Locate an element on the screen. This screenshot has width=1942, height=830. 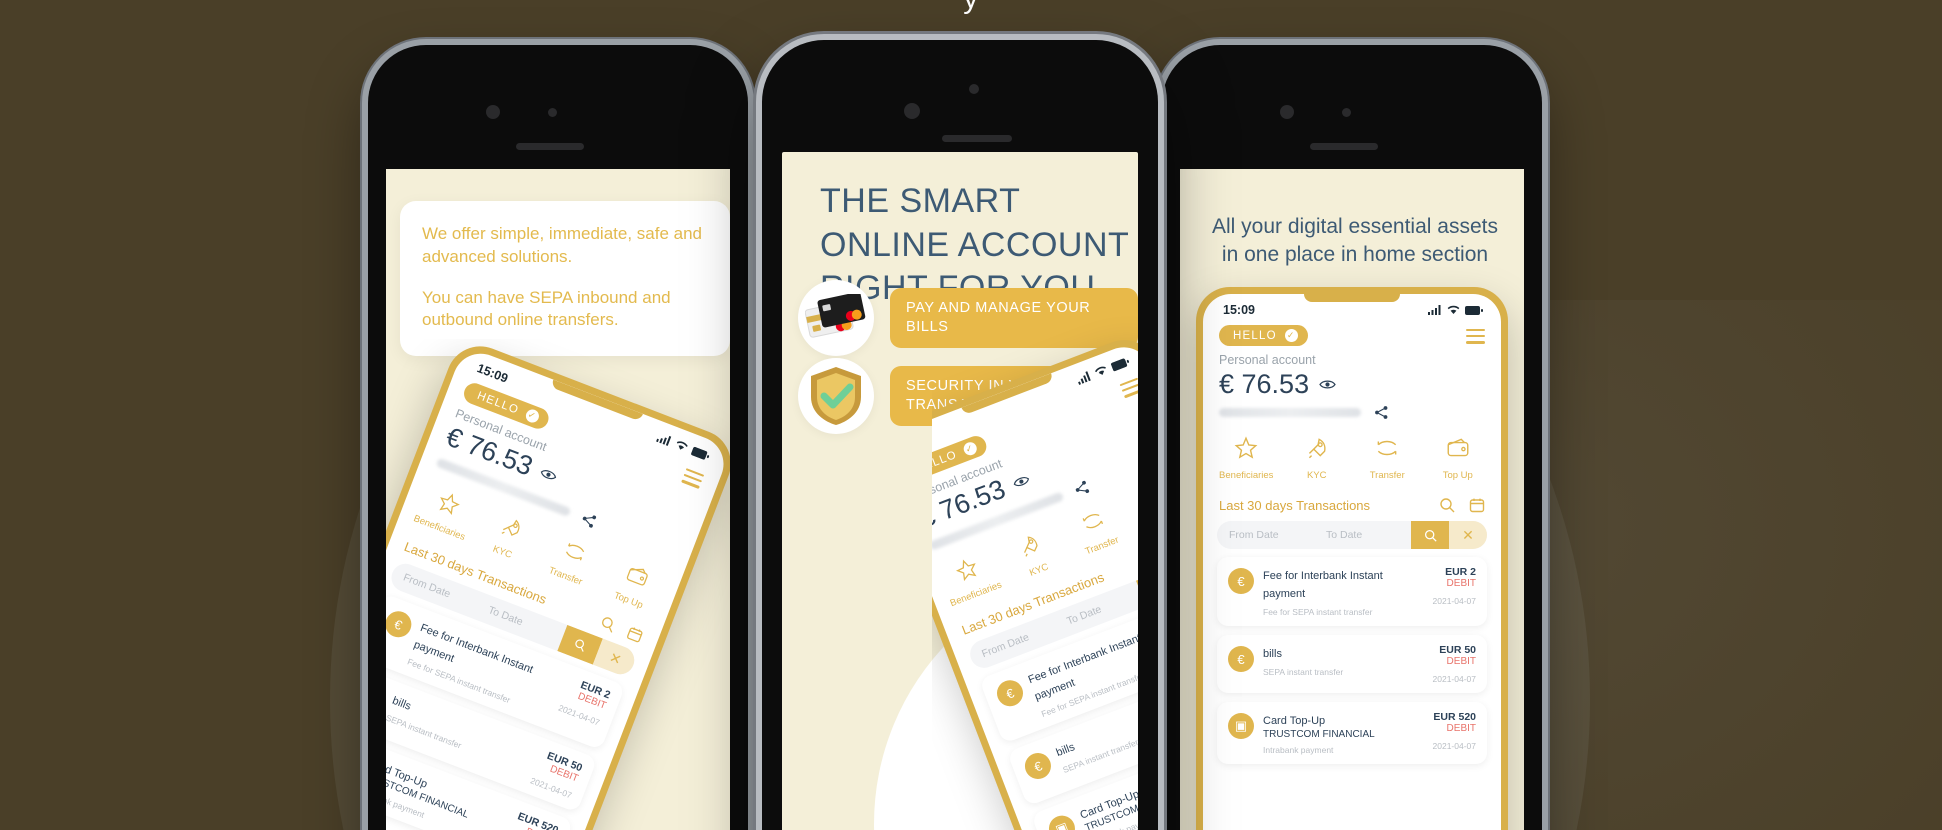
quick-action-label: Transfer is located at coordinates (1387, 475).